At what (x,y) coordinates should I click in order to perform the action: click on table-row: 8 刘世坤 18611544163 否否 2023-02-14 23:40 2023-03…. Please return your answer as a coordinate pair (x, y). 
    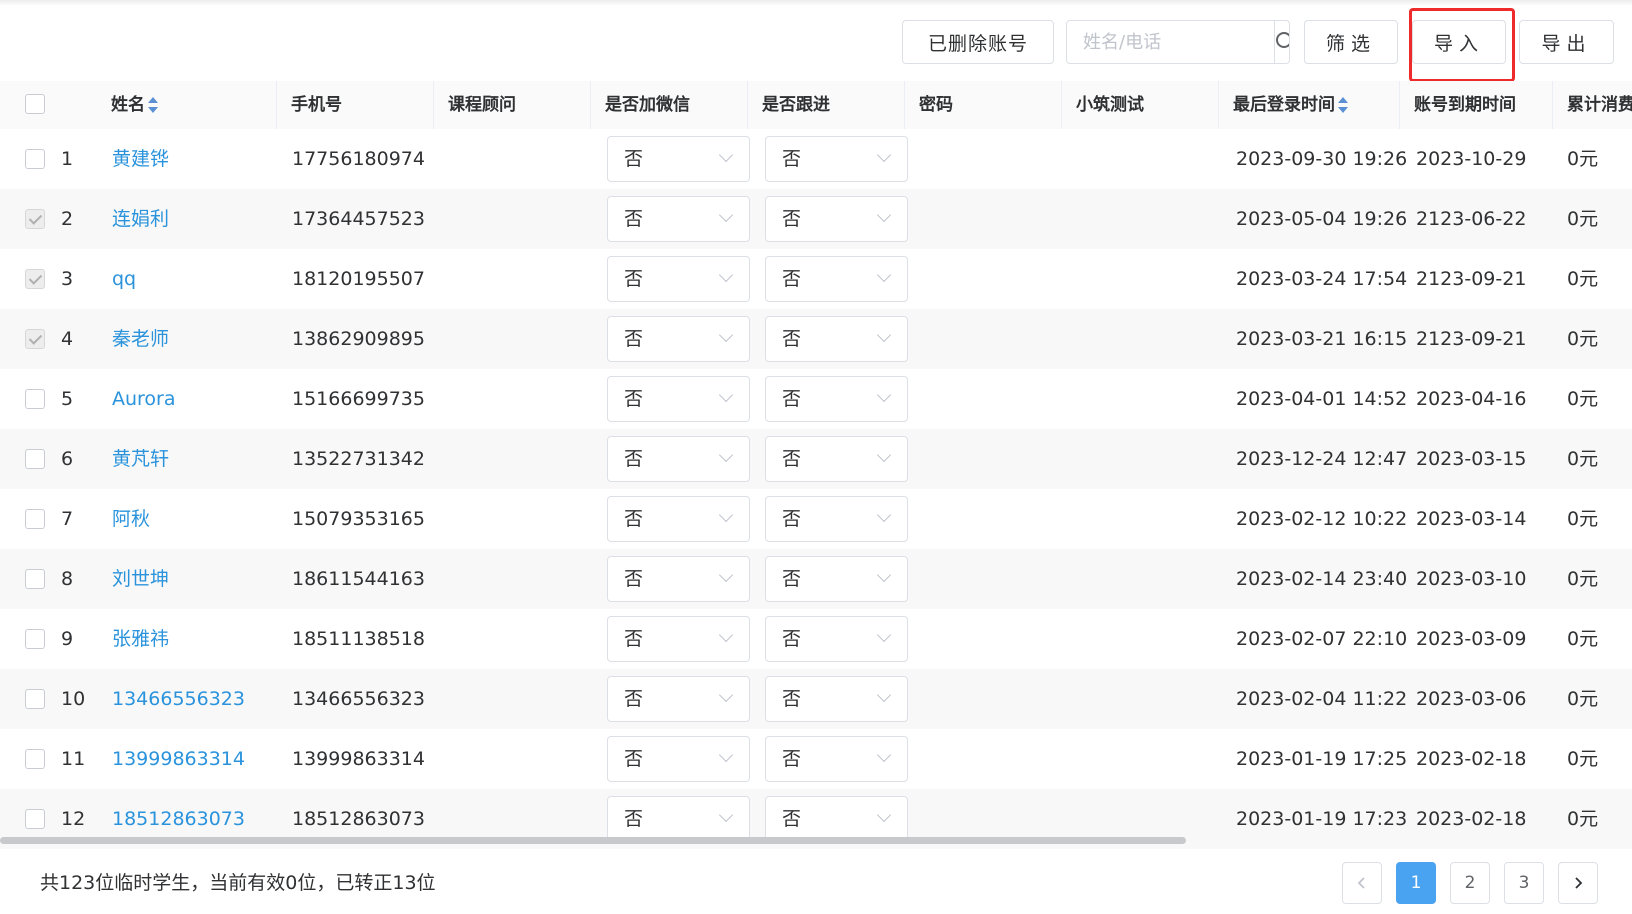
    Looking at the image, I should click on (816, 579).